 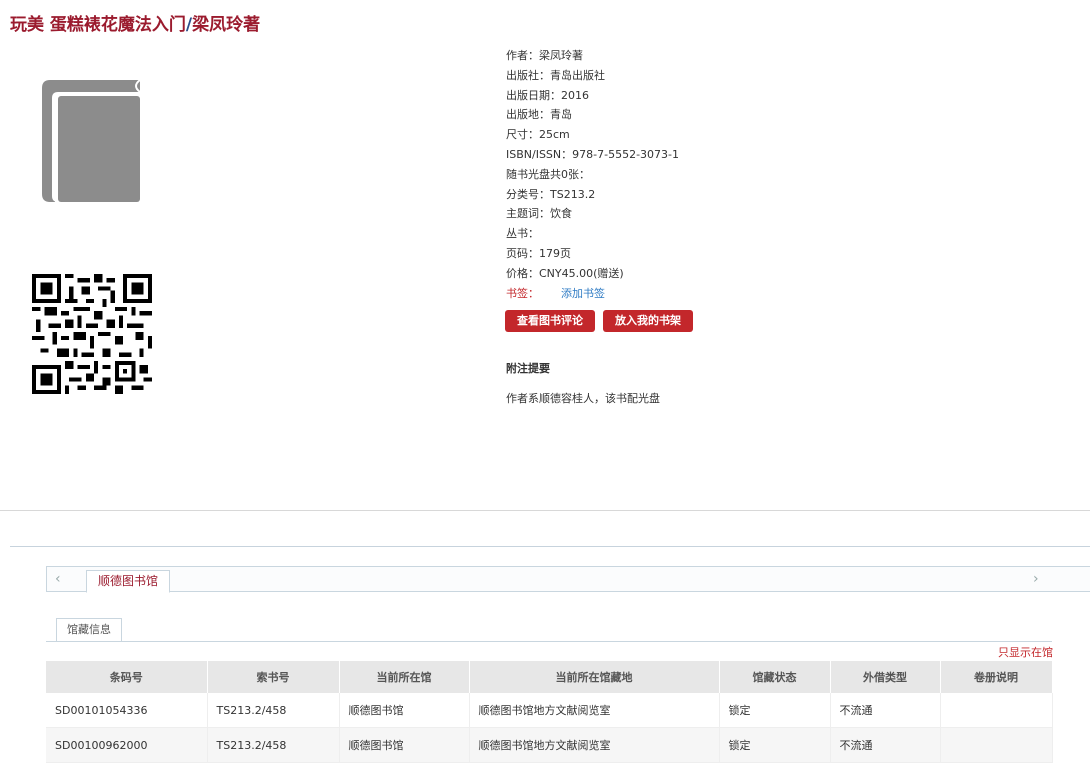 What do you see at coordinates (98, 25) in the screenshot?
I see `book-title: 玩美 蛋糕裱花魔法入门` at bounding box center [98, 25].